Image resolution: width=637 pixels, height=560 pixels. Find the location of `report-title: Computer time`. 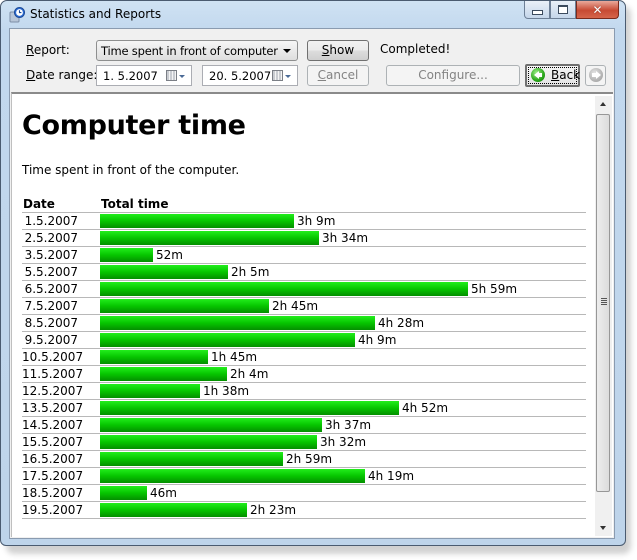

report-title: Computer time is located at coordinates (134, 125).